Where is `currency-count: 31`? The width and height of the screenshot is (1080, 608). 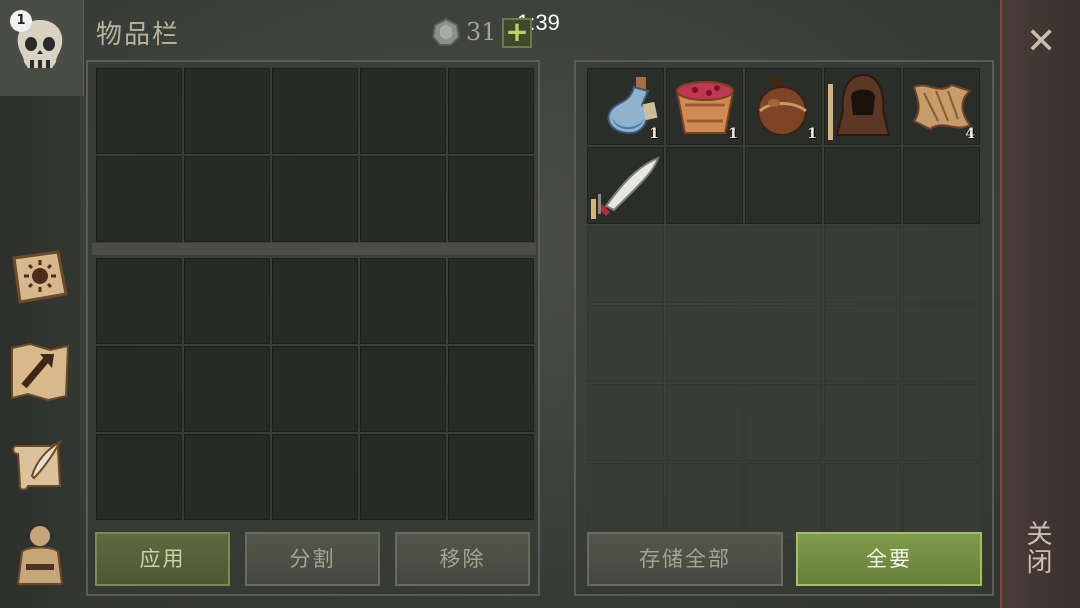 currency-count: 31 is located at coordinates (481, 32).